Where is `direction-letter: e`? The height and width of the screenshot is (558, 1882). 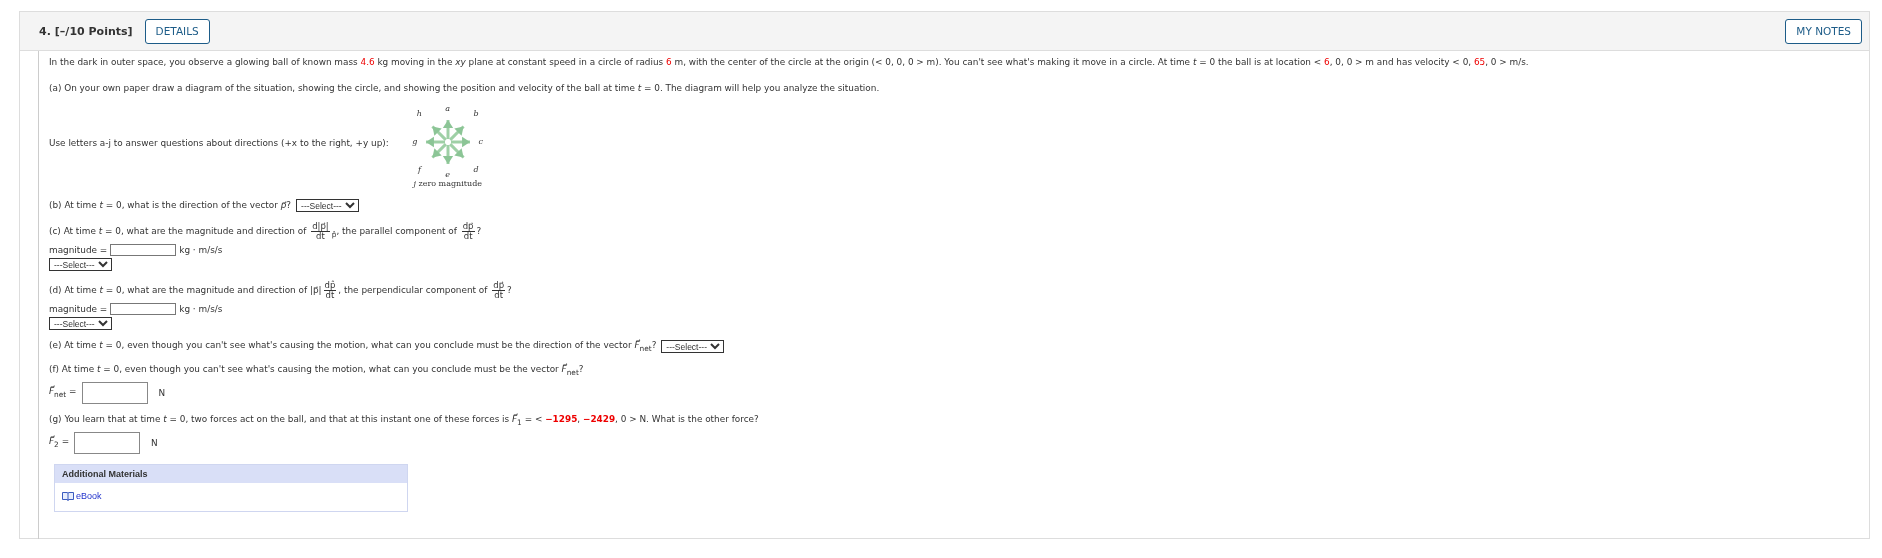
direction-letter: e is located at coordinates (448, 175).